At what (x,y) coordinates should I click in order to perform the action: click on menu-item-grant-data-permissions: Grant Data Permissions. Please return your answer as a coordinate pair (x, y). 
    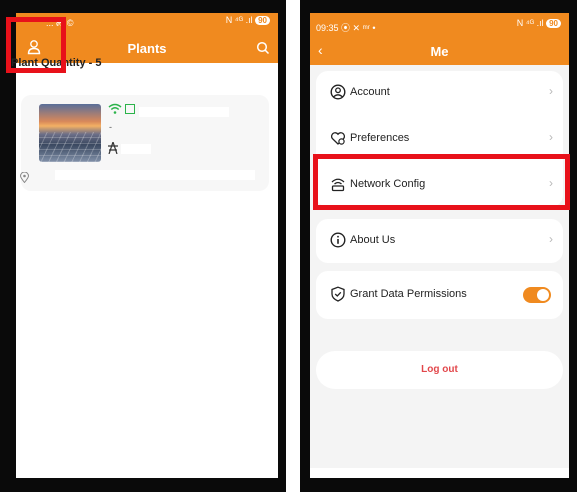
    Looking at the image, I should click on (439, 295).